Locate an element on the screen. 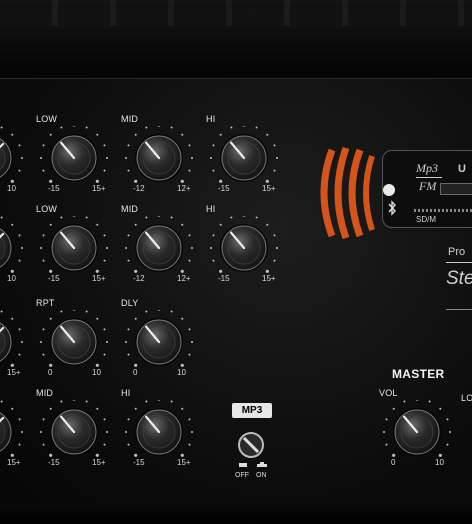  sd-label: SD/M is located at coordinates (426, 219).